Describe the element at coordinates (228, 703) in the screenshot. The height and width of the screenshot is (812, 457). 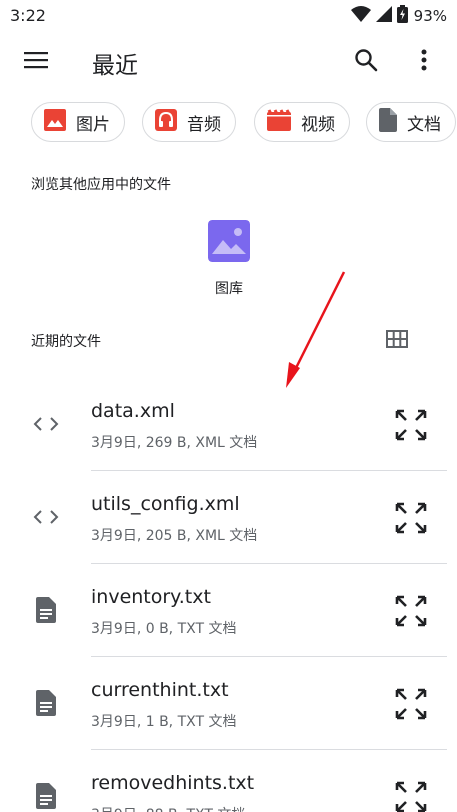
I see `file-row: currenthint.txt 3月9日, 1 B, TXT 文档` at that location.